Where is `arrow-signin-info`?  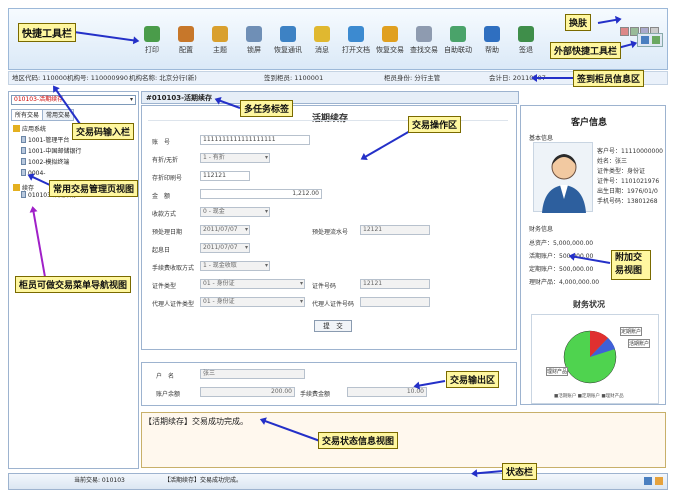
arrow-signin-info is located at coordinates (553, 78).